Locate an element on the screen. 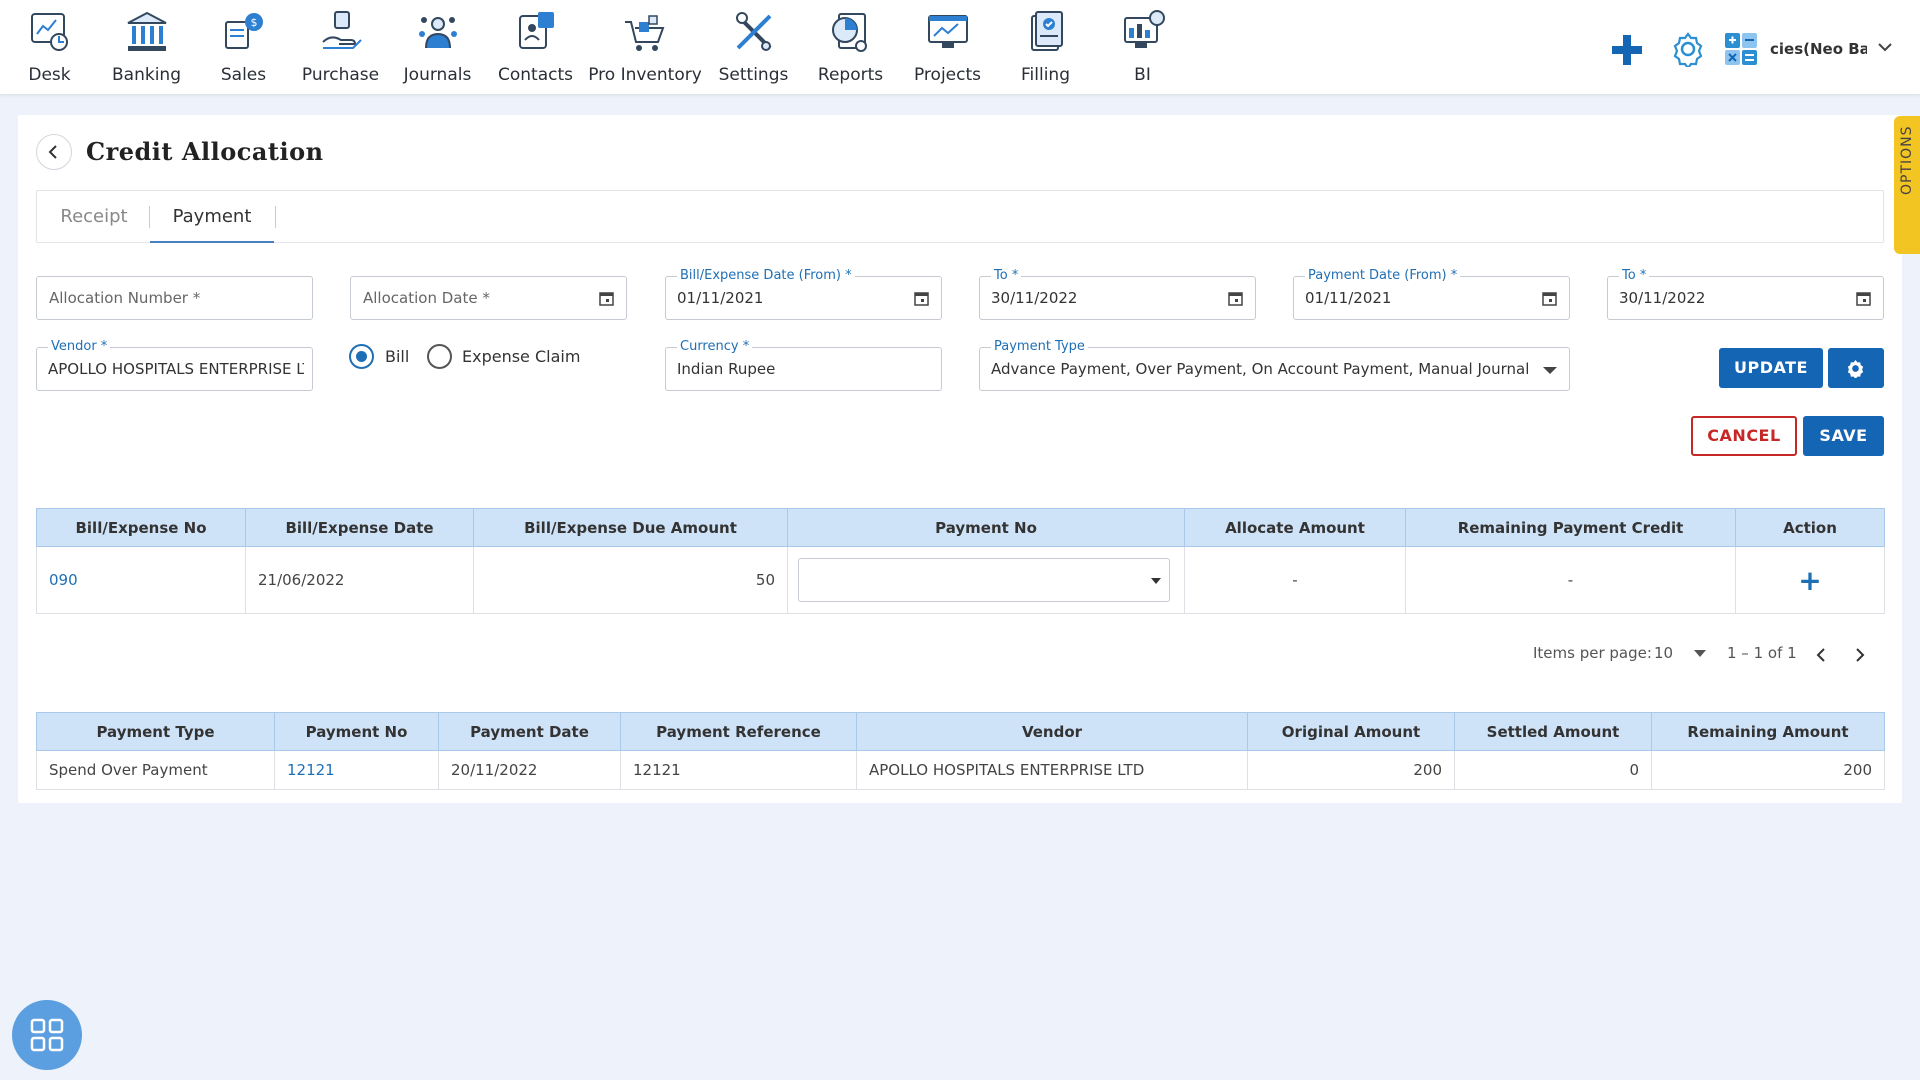 The width and height of the screenshot is (1920, 1080). add-allocation-plus-icon: + is located at coordinates (1809, 580).